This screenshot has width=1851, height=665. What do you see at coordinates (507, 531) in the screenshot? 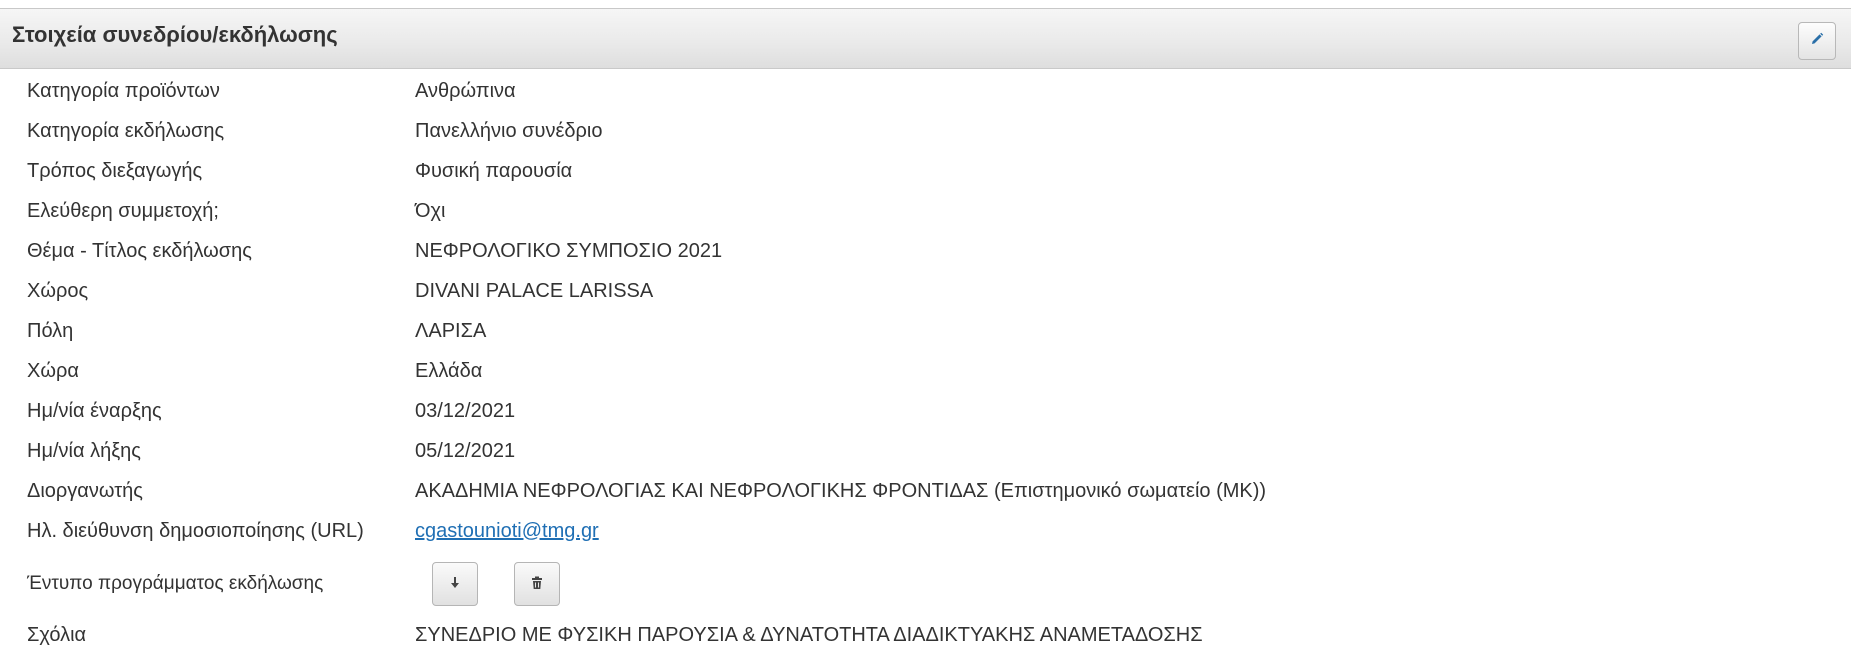
I see `publication-url-link: cgastounioti@tmg.gr` at bounding box center [507, 531].